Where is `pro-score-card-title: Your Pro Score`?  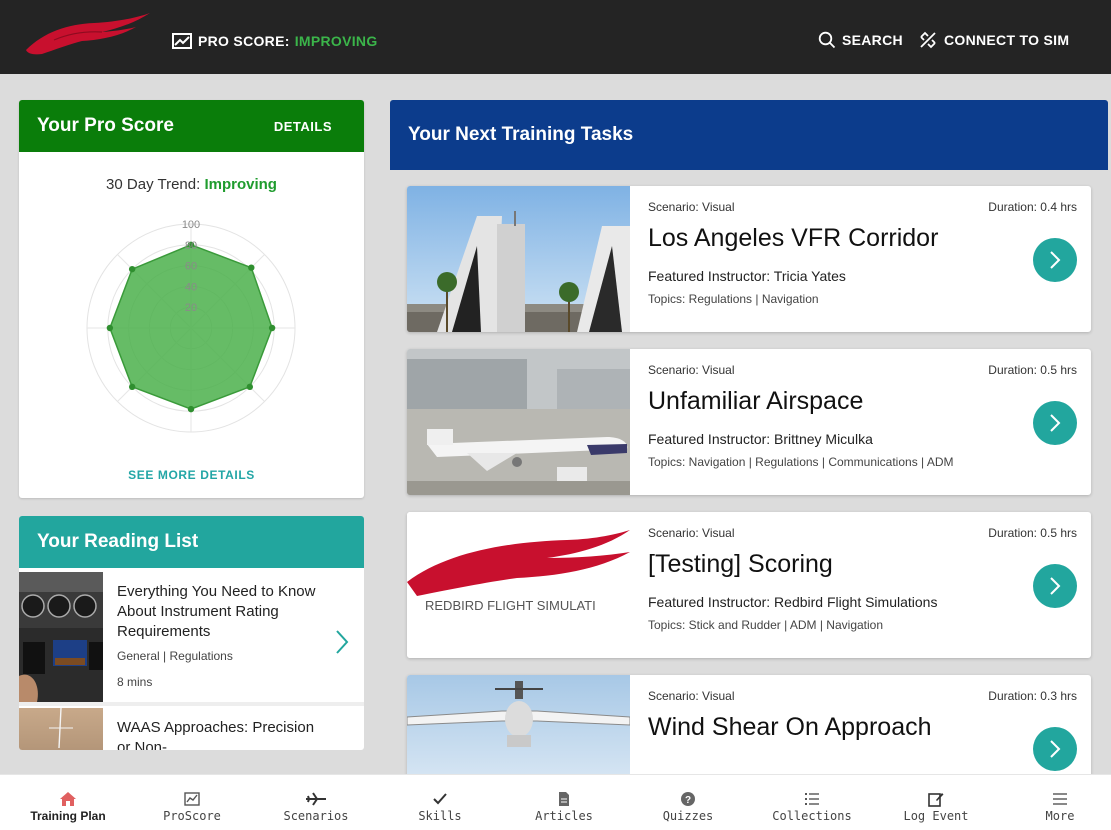
pro-score-card-title: Your Pro Score is located at coordinates (105, 125).